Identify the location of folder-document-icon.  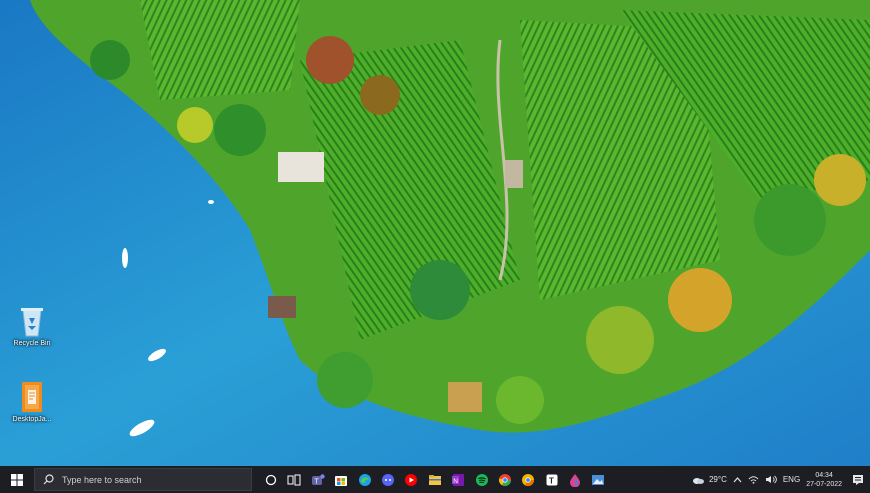
(32, 397).